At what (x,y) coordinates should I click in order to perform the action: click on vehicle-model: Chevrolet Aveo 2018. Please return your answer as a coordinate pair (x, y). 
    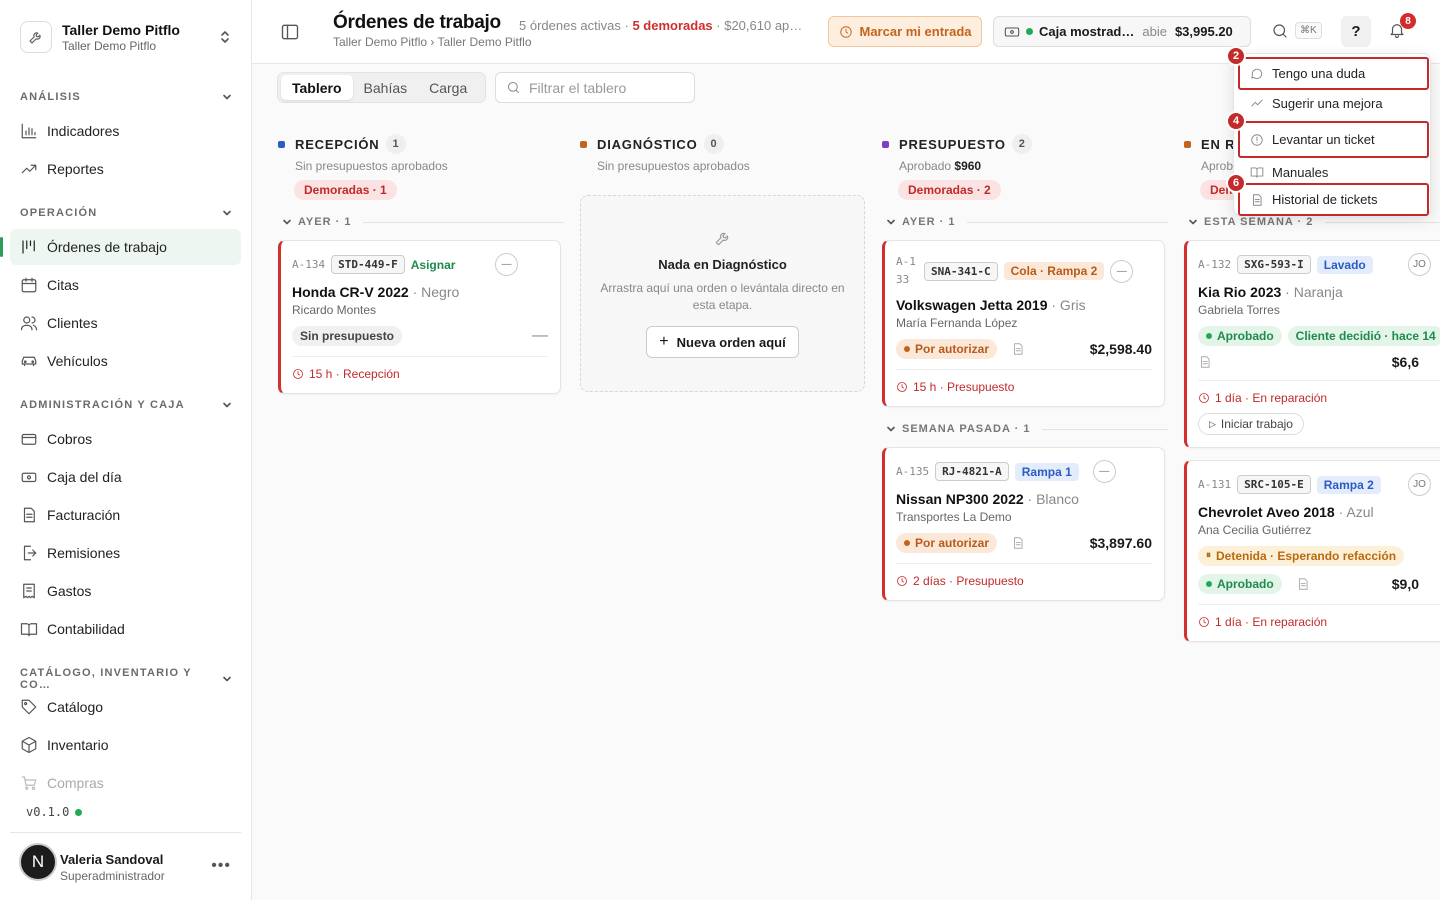
    Looking at the image, I should click on (1266, 512).